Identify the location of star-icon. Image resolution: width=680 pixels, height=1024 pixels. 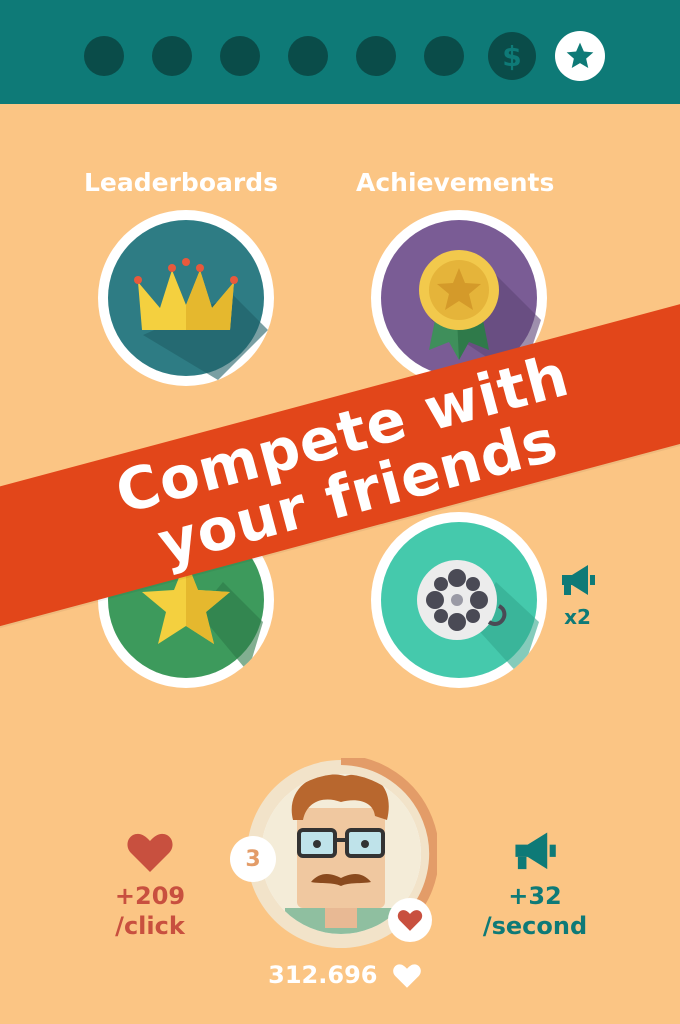
(580, 55).